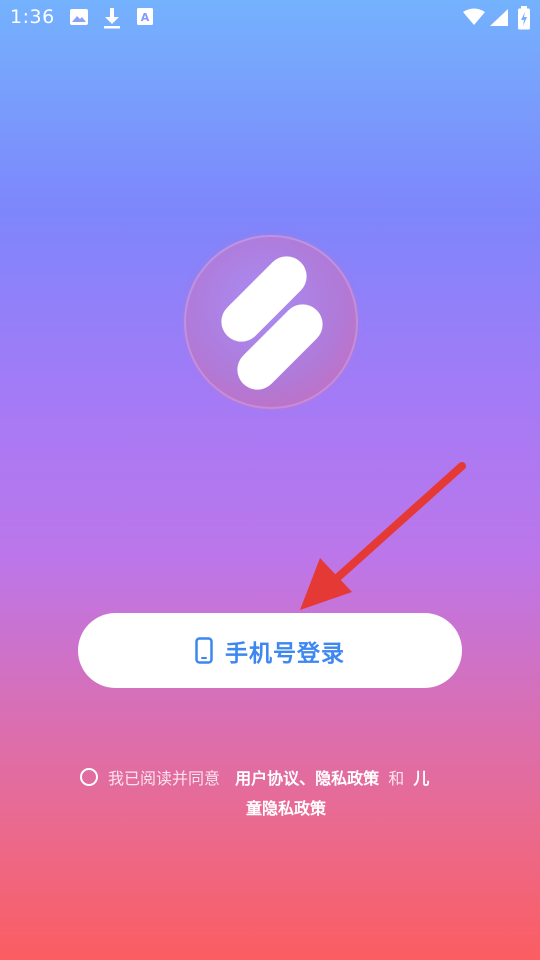  I want to click on svg-text: A, so click(145, 17).